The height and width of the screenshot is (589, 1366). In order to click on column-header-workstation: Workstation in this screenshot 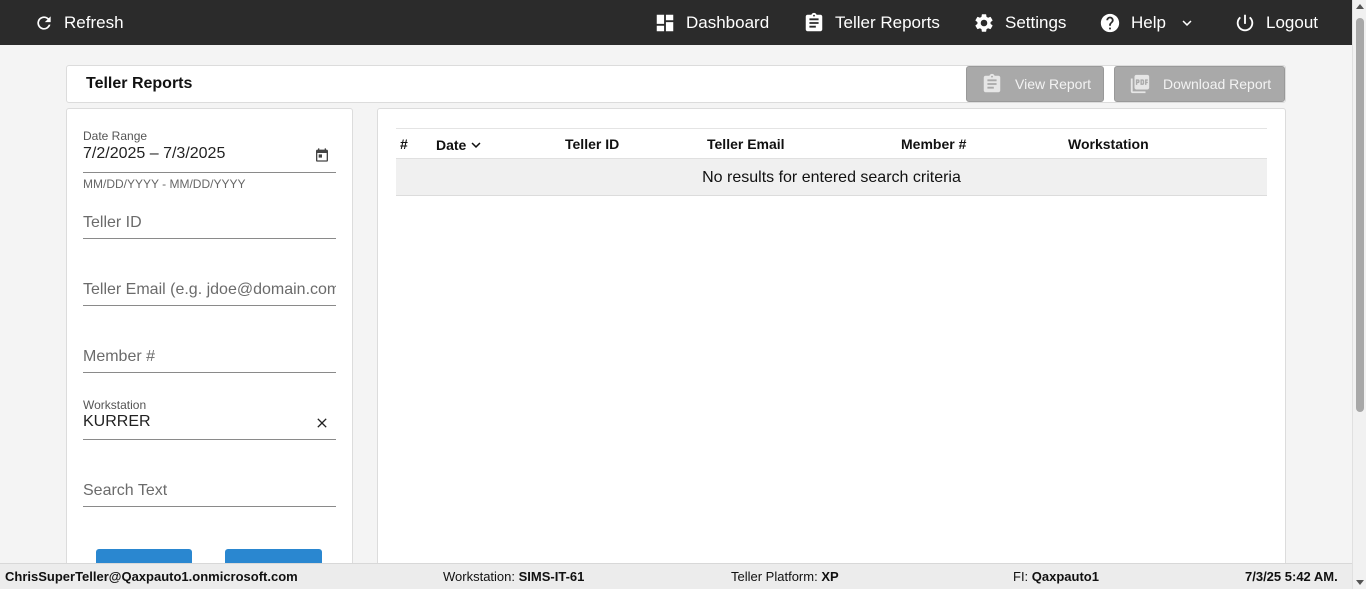, I will do `click(1108, 144)`.